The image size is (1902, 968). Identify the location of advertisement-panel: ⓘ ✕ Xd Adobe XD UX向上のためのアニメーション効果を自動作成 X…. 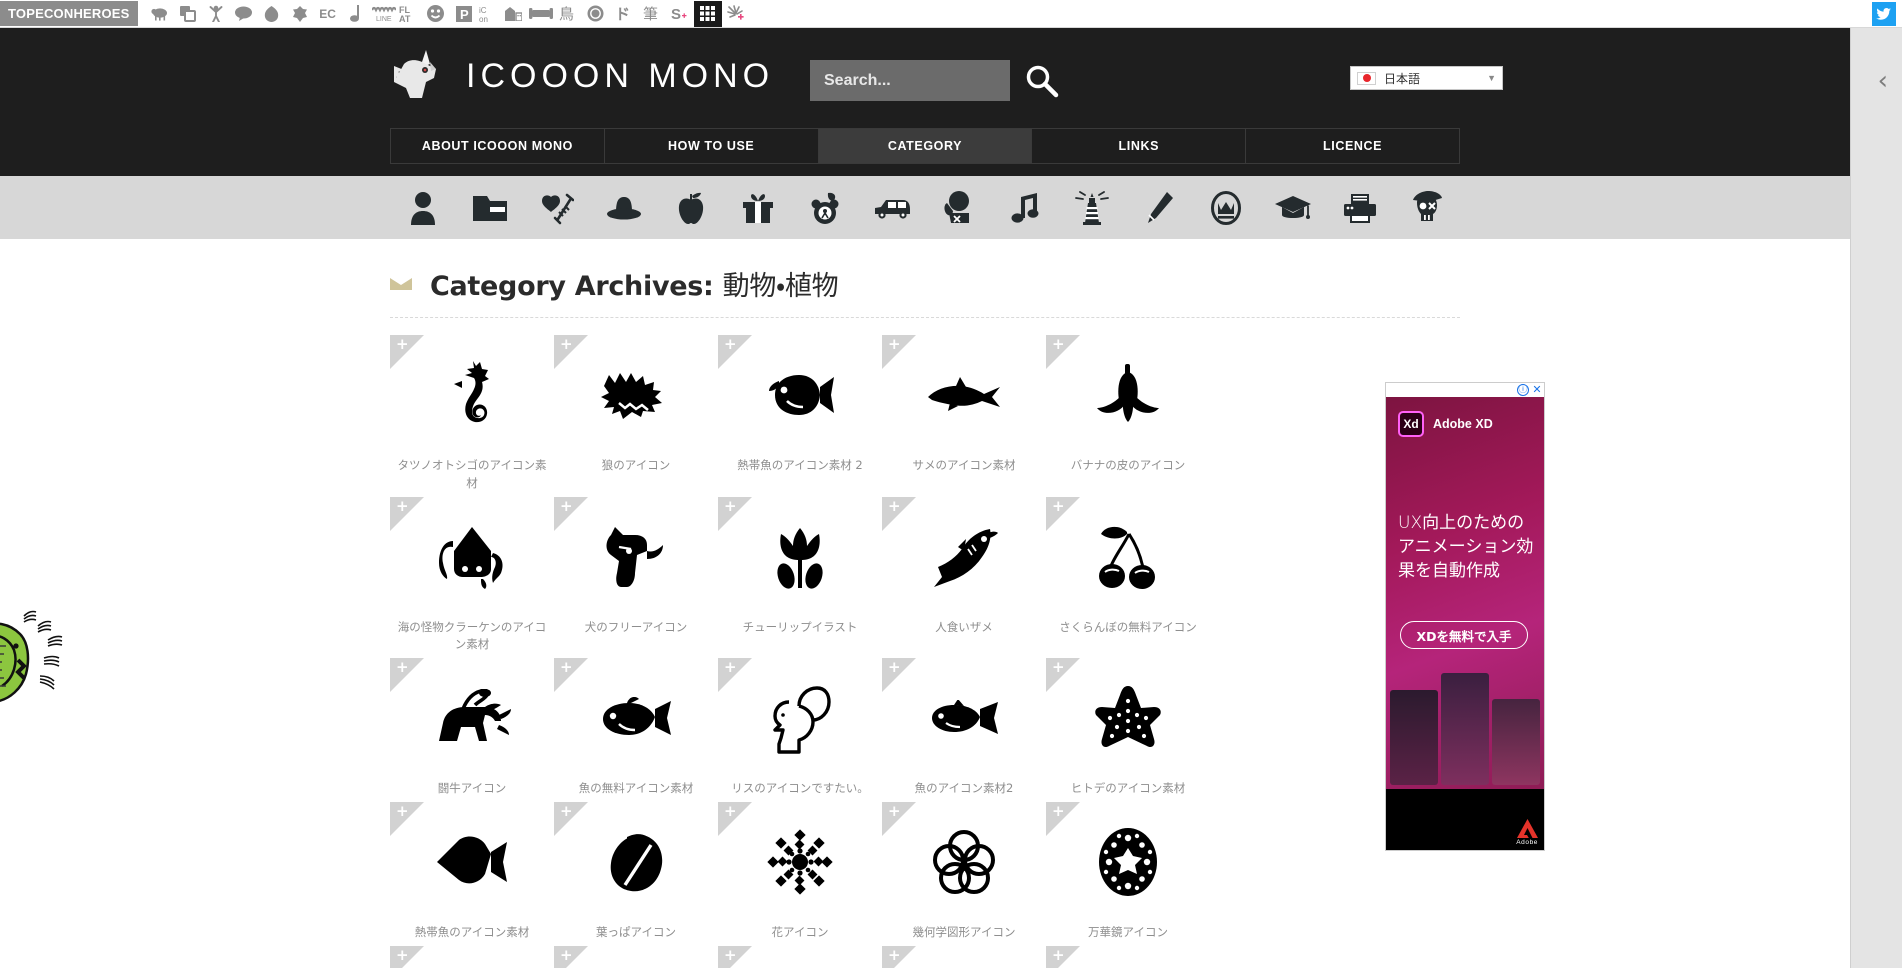
(1465, 616).